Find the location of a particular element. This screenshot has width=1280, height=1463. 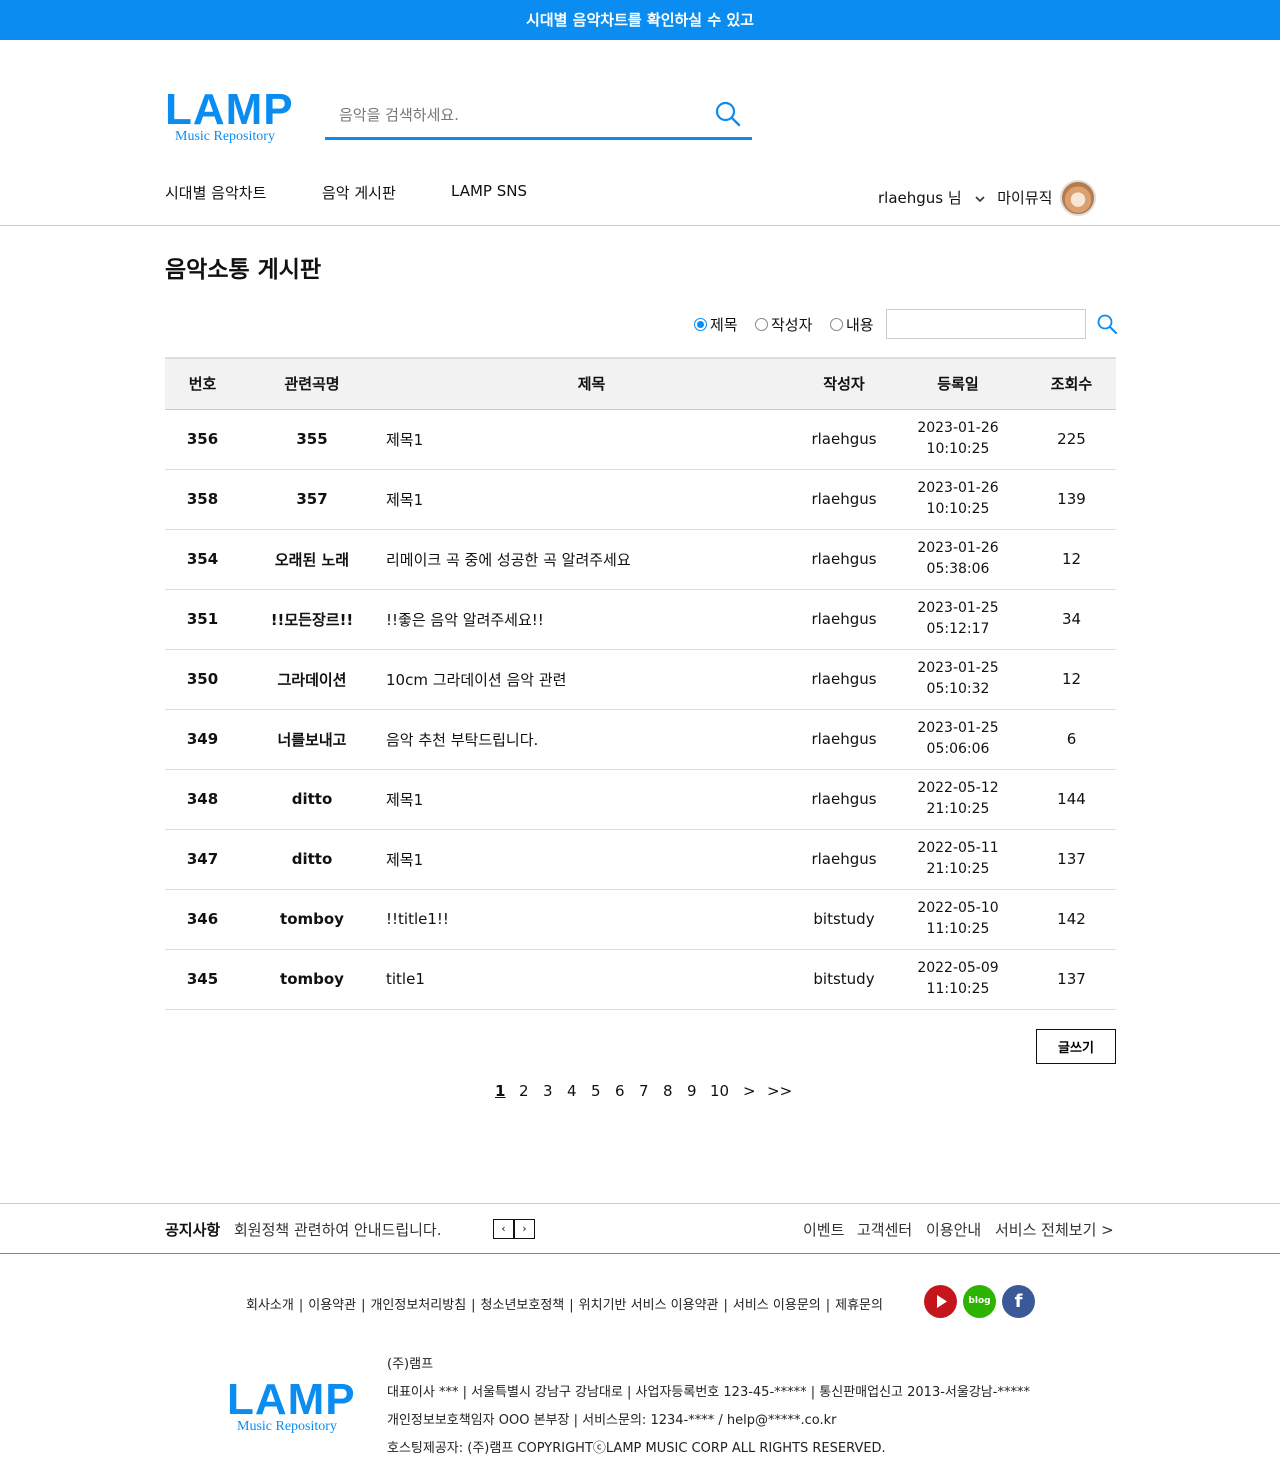

util-link-all-services: 서비스 전체보기 > is located at coordinates (1054, 1229).